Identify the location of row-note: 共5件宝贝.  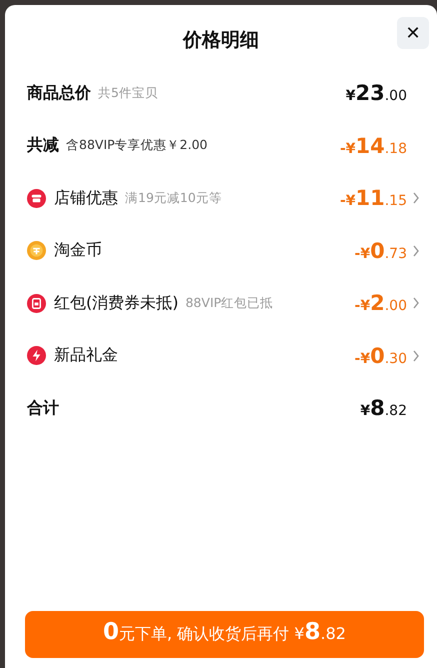
(128, 93).